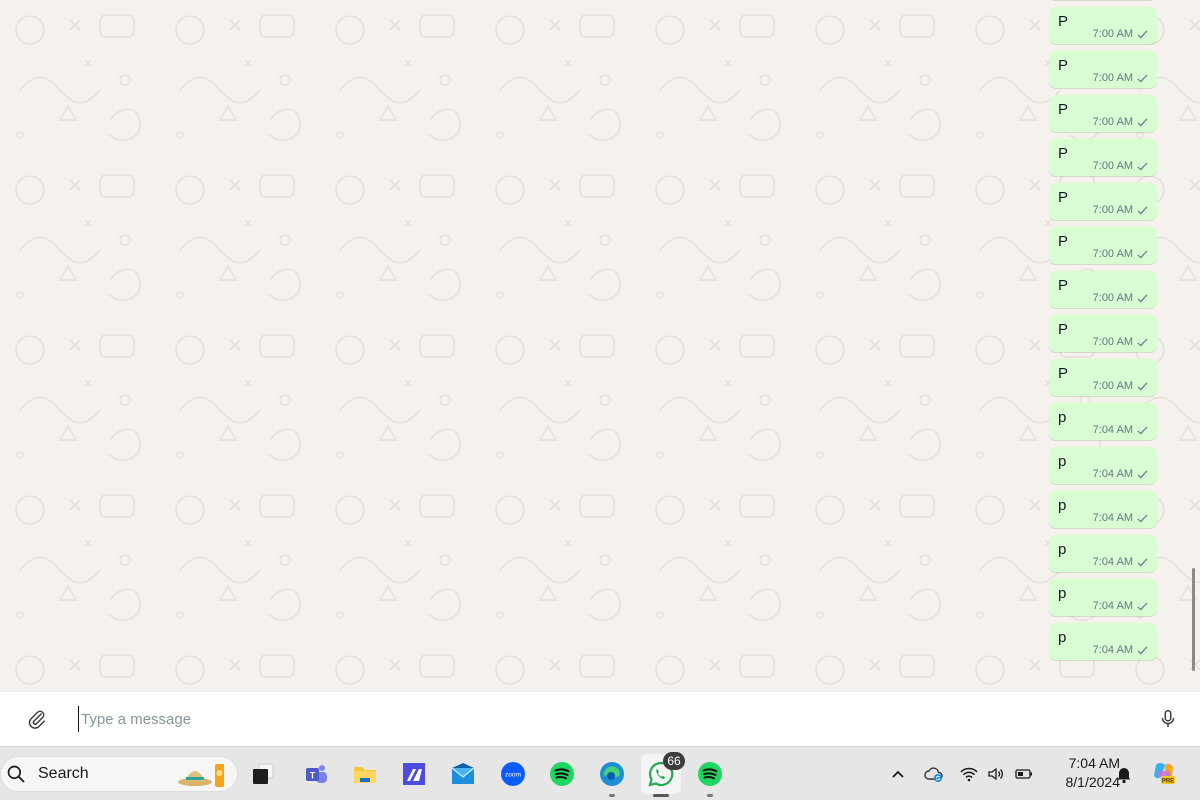  Describe the element at coordinates (313, 776) in the screenshot. I see `svg-text: T` at that location.